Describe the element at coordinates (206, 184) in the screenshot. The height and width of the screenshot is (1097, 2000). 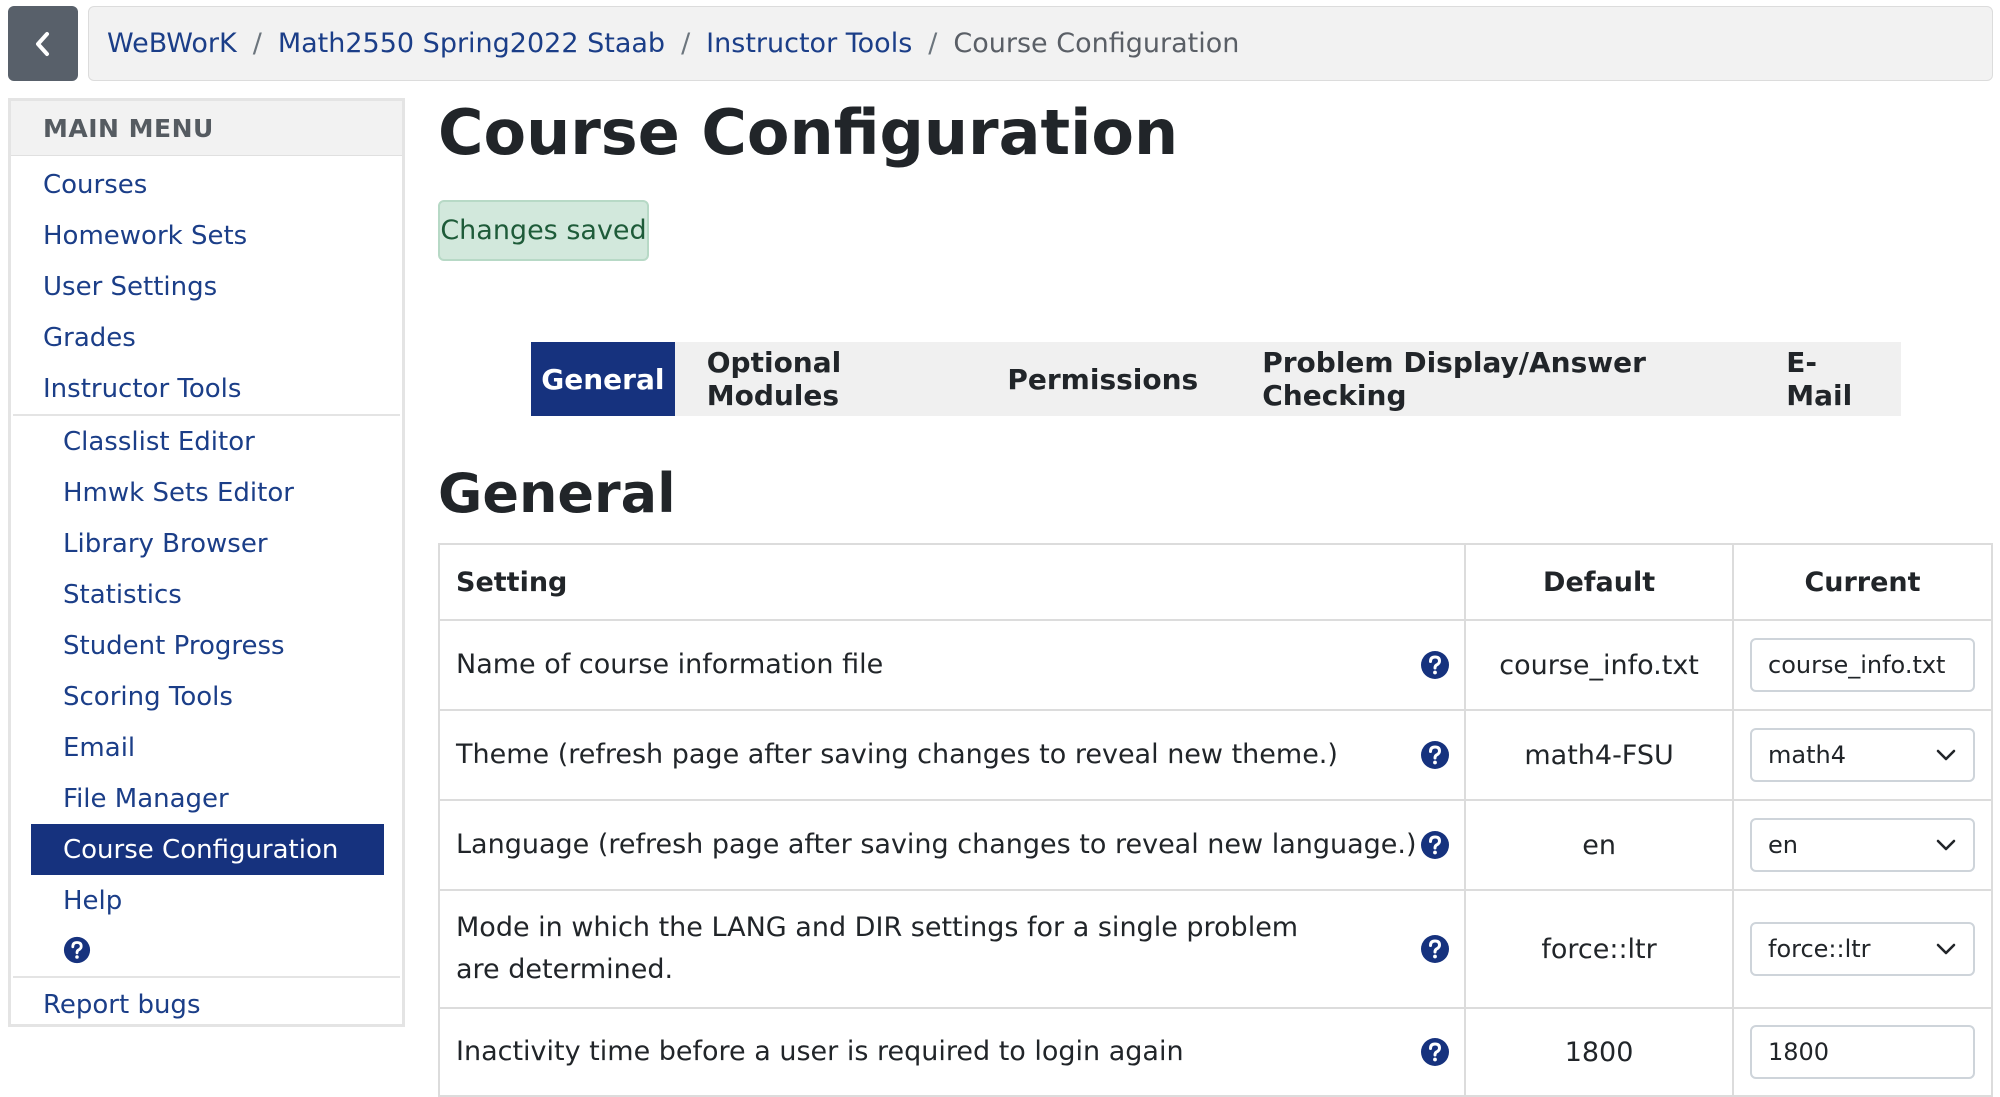
I see `sidebar-item-courses: Courses` at that location.